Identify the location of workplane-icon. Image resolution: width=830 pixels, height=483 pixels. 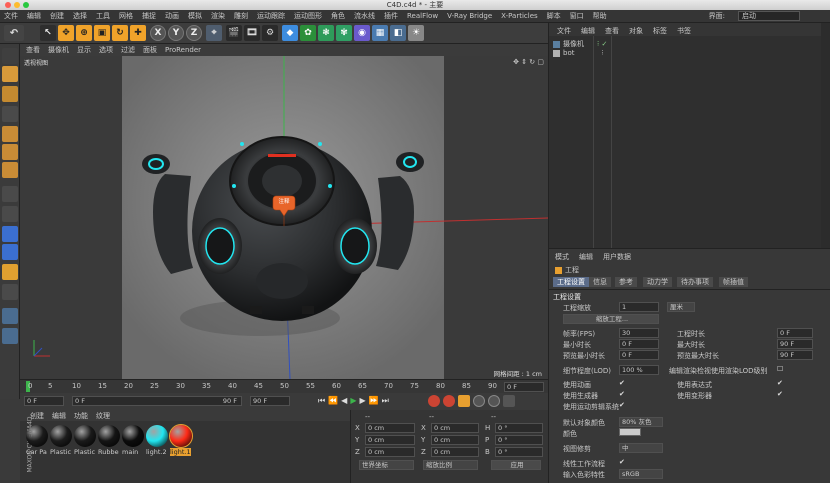
(10, 114).